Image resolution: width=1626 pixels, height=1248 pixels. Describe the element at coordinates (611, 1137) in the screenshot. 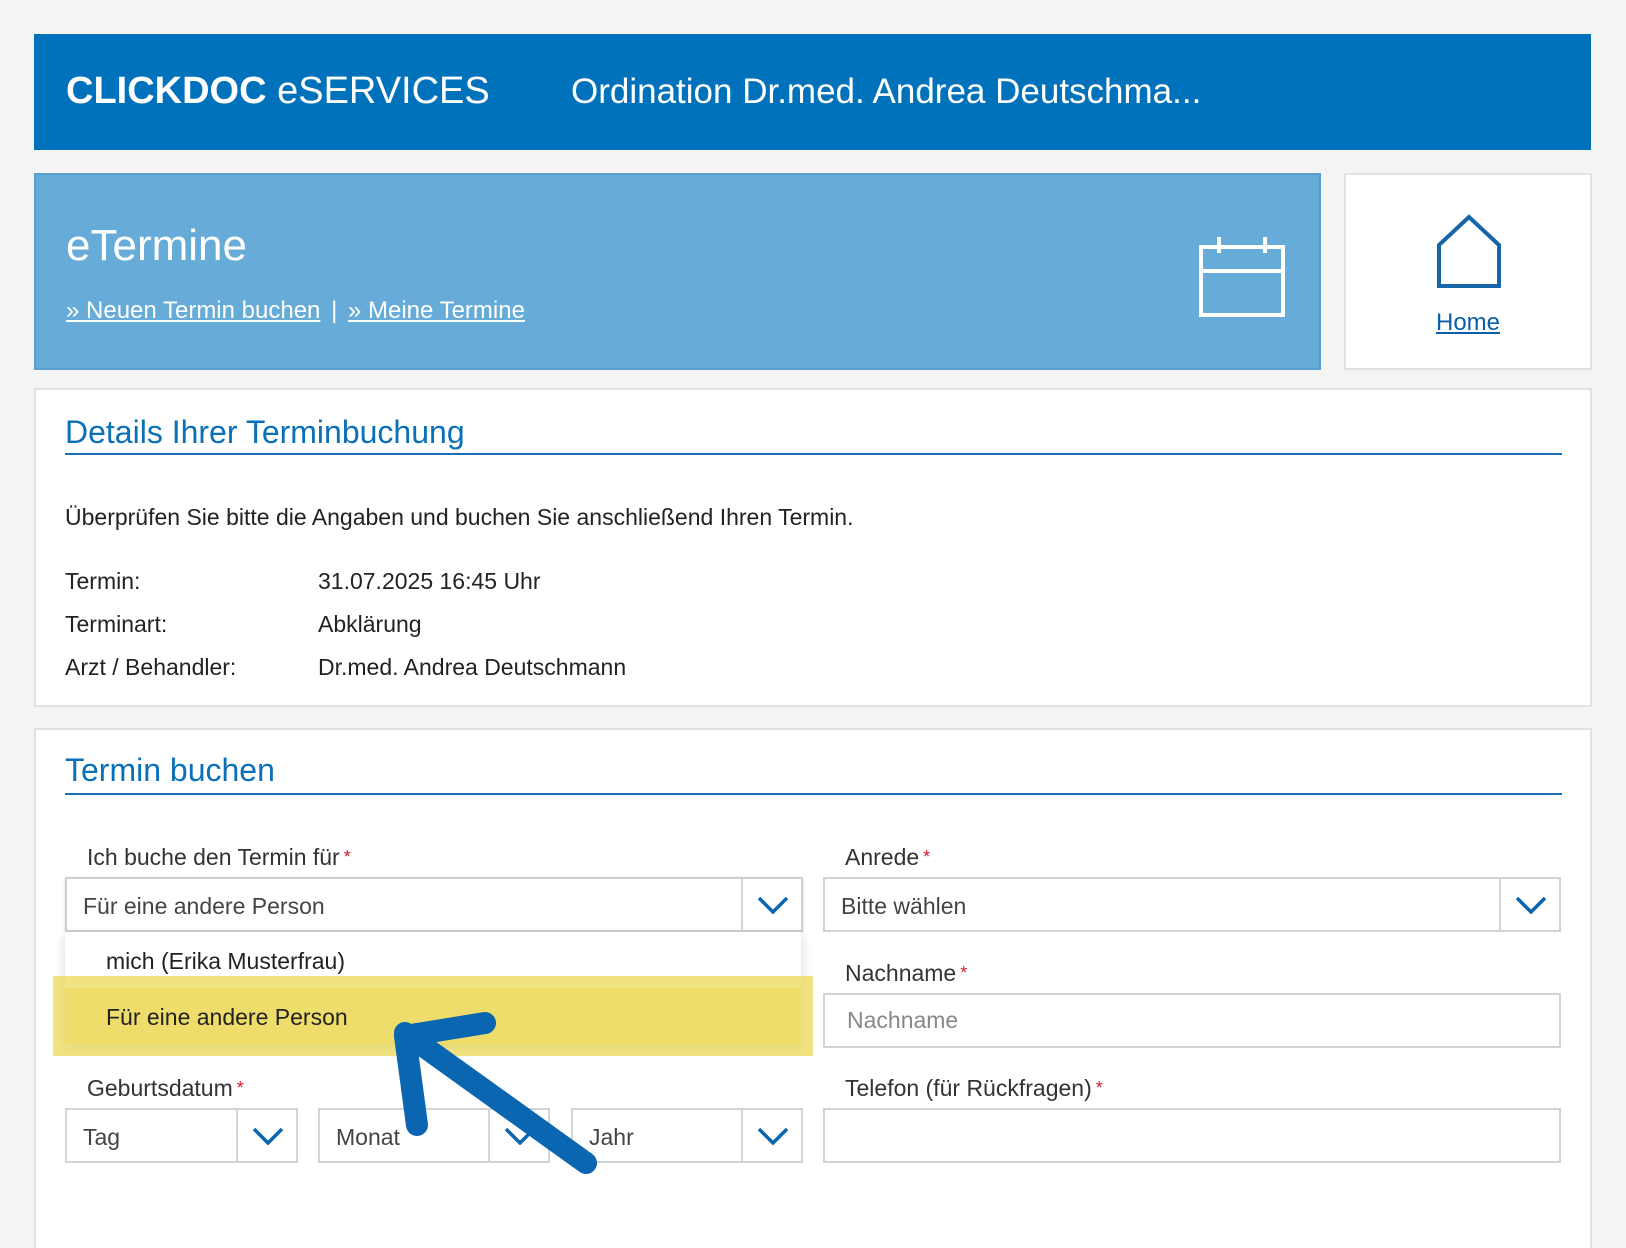

I see `year-select-value: Jahr` at that location.